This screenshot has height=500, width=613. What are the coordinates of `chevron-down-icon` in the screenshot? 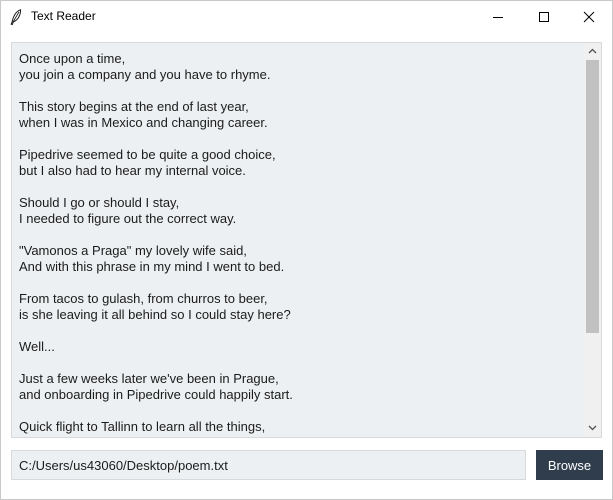 It's located at (592, 428).